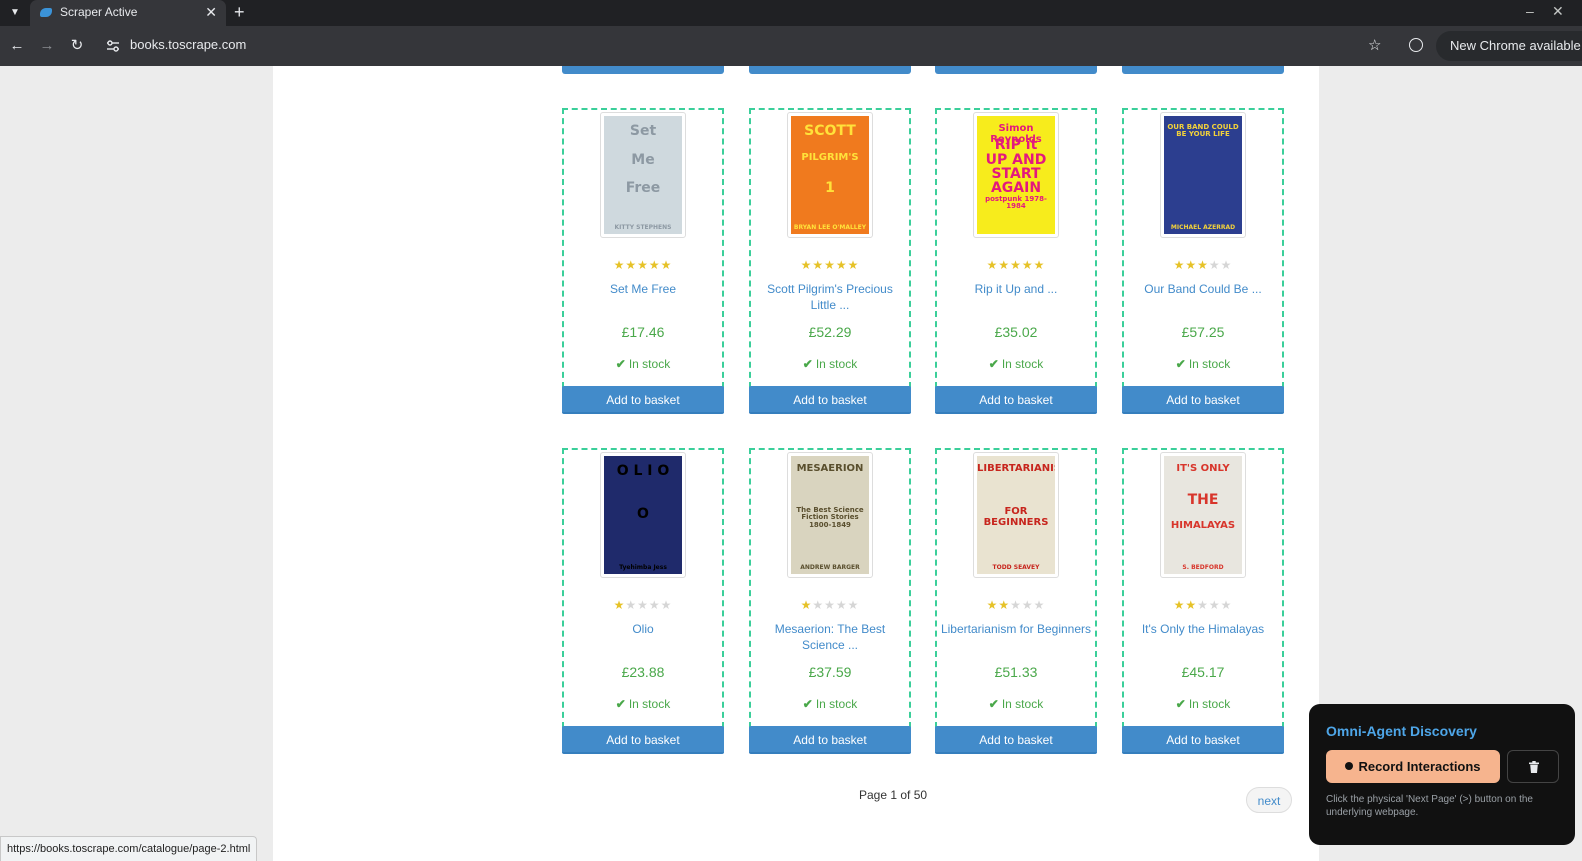 The height and width of the screenshot is (861, 1582). I want to click on tab-search-chevron-icon: ▼, so click(15, 13).